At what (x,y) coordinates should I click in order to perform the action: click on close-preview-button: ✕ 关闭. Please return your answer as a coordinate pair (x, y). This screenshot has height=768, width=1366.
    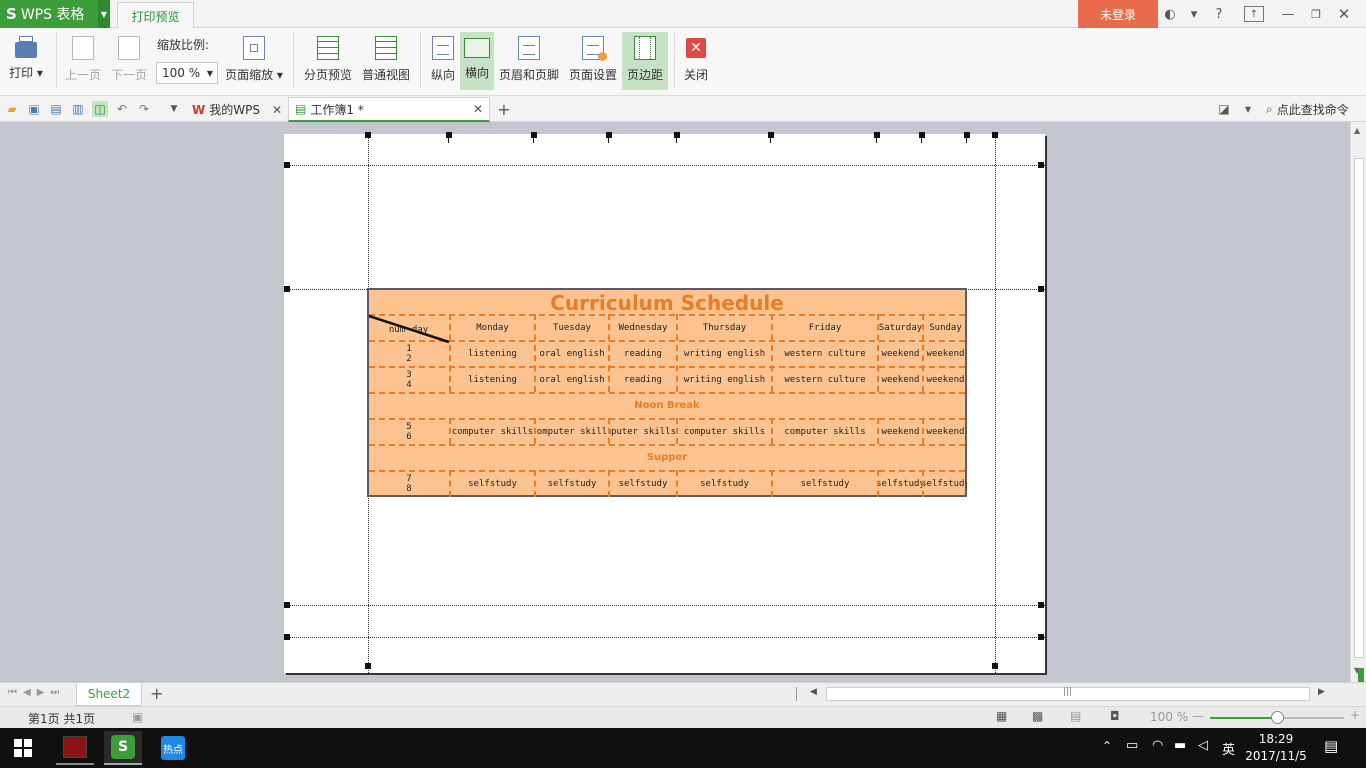
    Looking at the image, I should click on (696, 61).